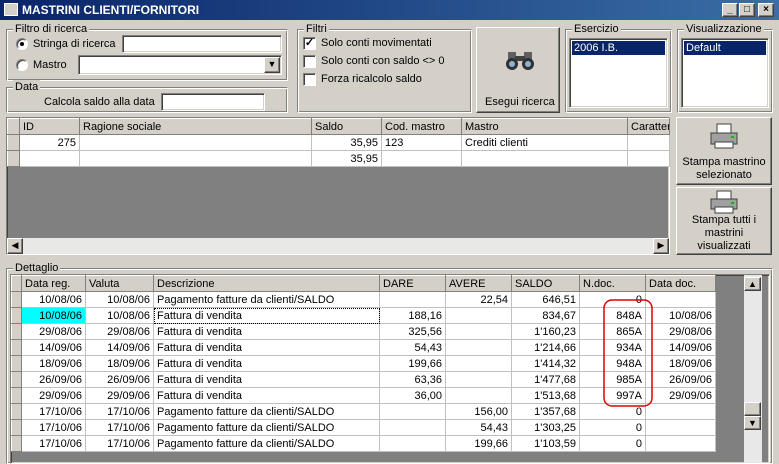 Image resolution: width=779 pixels, height=464 pixels. I want to click on fiscal-year-item: 2006 I.B., so click(618, 48).